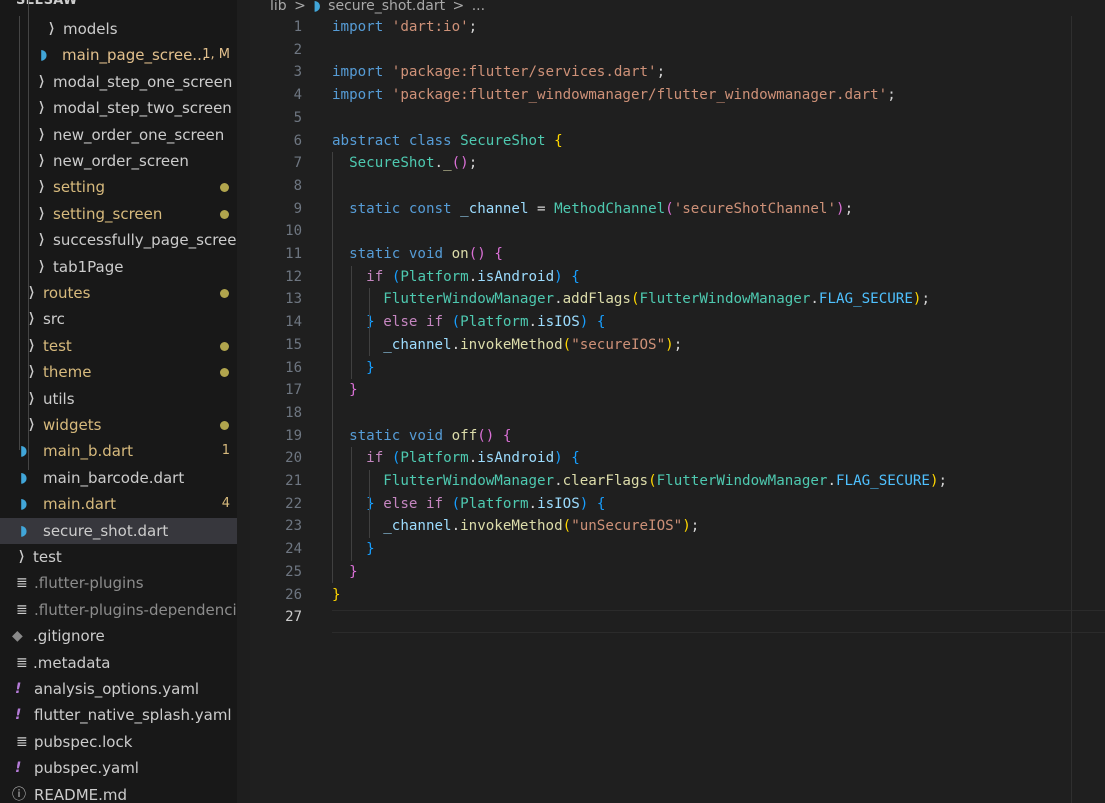 This screenshot has width=1105, height=803. Describe the element at coordinates (610, 208) in the screenshot. I see `code-token: MethodChannel` at that location.